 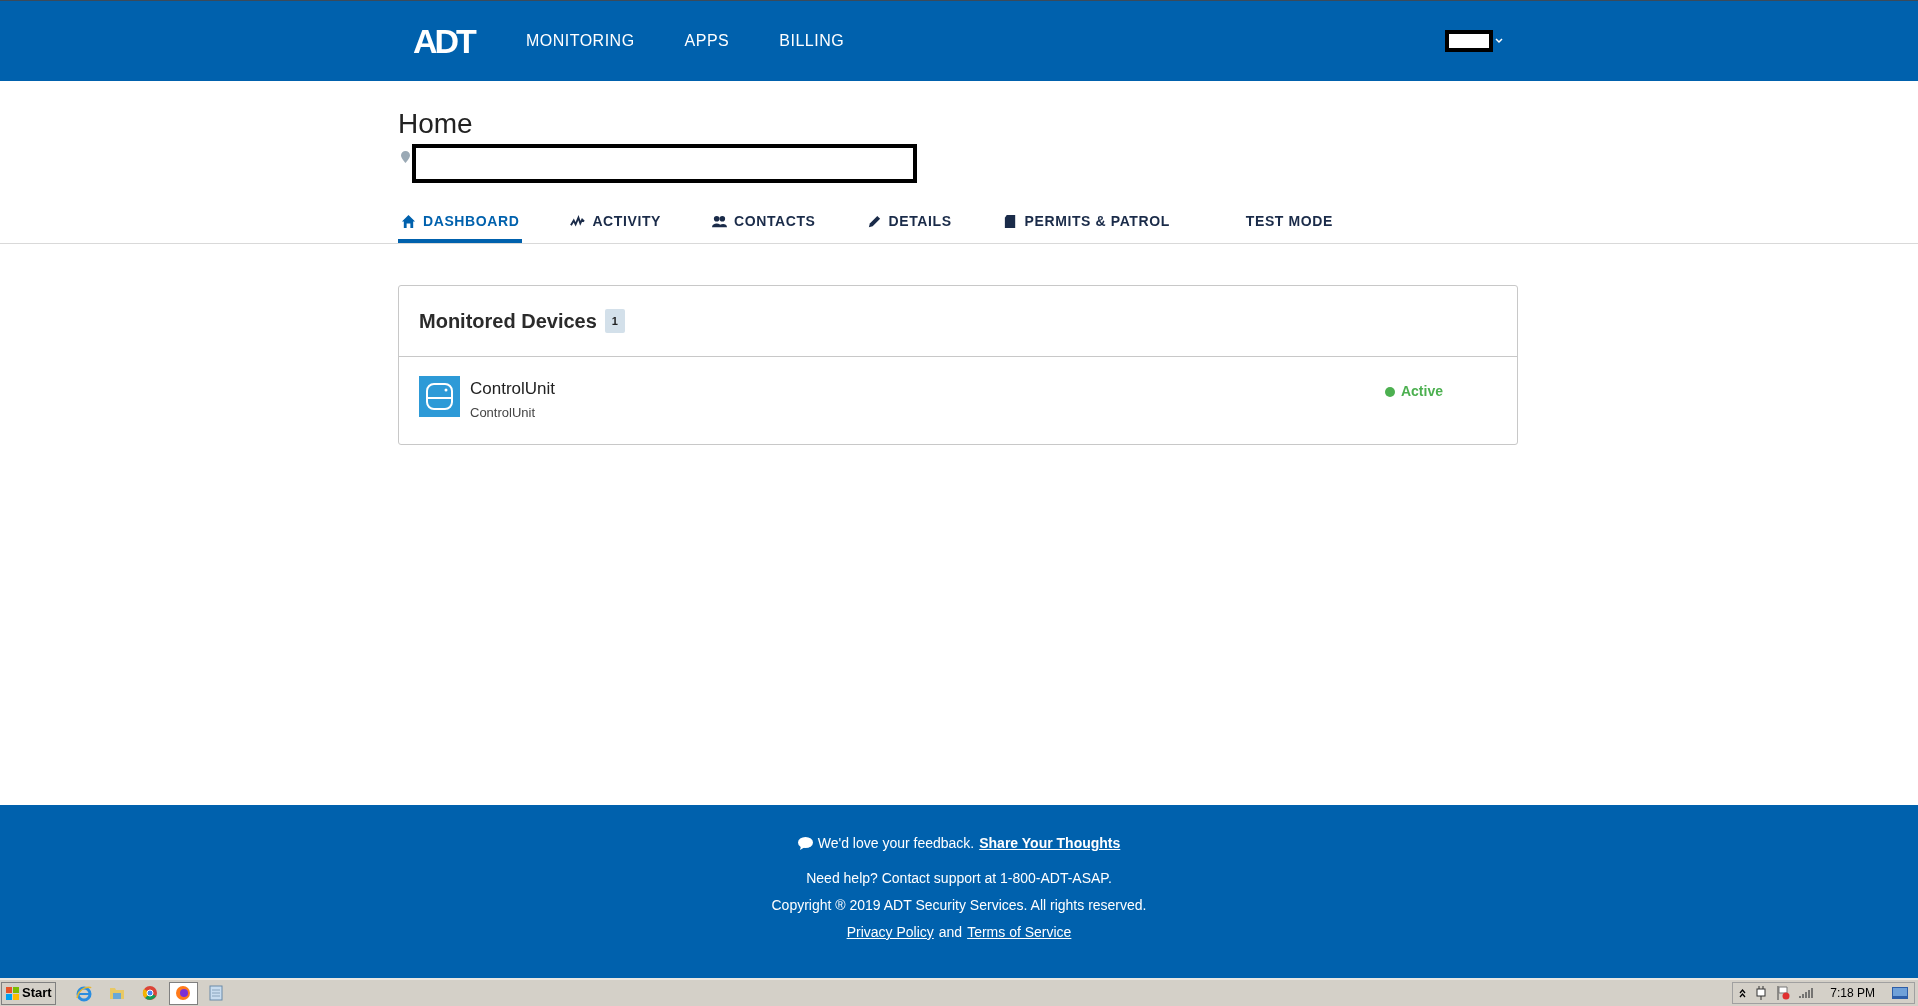 I want to click on support-text: Need help? Contact support at 1-800-ADT-ASAP., so click(x=959, y=878).